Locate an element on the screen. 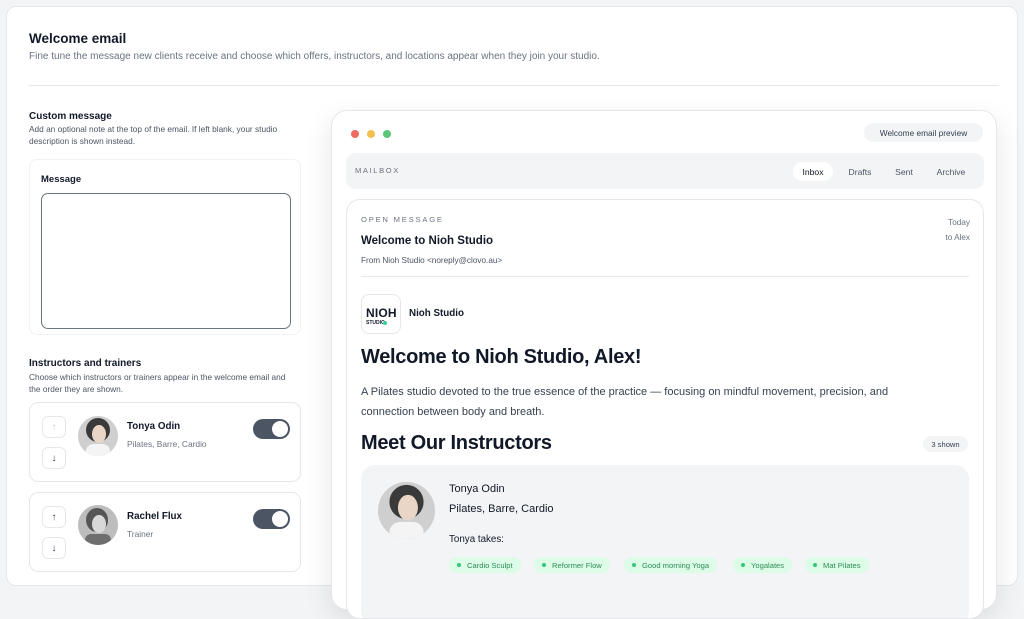  message-field-box: Message is located at coordinates (165, 247).